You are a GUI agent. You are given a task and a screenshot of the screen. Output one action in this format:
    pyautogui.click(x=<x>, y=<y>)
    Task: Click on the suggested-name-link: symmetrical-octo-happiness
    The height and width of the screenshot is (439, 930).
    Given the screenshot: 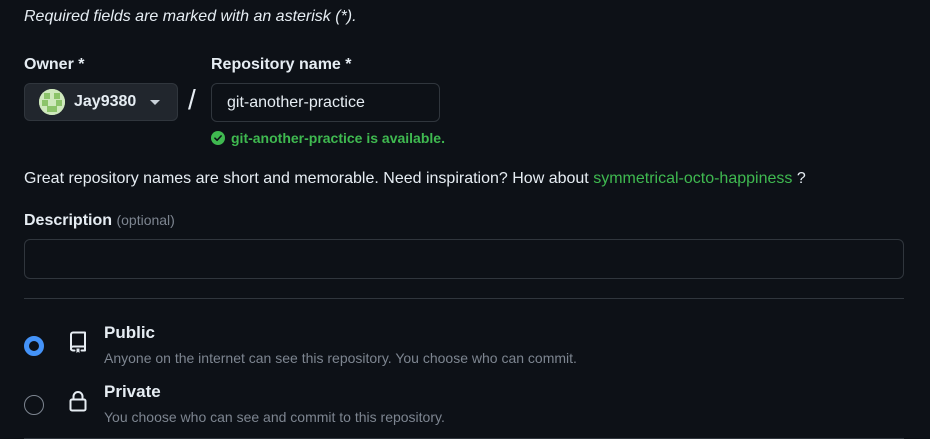 What is the action you would take?
    pyautogui.click(x=692, y=178)
    